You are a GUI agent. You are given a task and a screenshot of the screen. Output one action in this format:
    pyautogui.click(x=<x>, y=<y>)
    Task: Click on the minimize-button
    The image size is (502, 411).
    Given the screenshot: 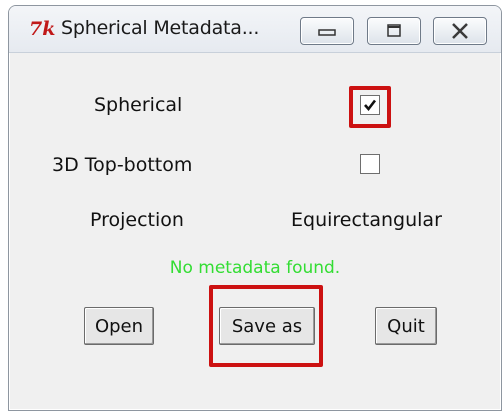 What is the action you would take?
    pyautogui.click(x=327, y=31)
    